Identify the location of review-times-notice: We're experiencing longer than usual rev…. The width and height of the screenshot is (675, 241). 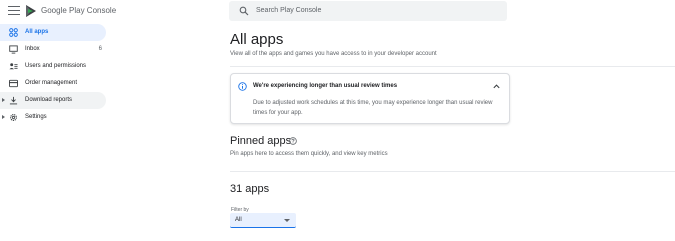
(370, 98).